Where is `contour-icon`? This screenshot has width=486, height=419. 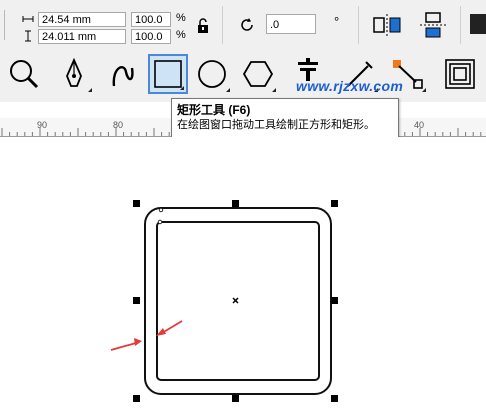 contour-icon is located at coordinates (460, 74).